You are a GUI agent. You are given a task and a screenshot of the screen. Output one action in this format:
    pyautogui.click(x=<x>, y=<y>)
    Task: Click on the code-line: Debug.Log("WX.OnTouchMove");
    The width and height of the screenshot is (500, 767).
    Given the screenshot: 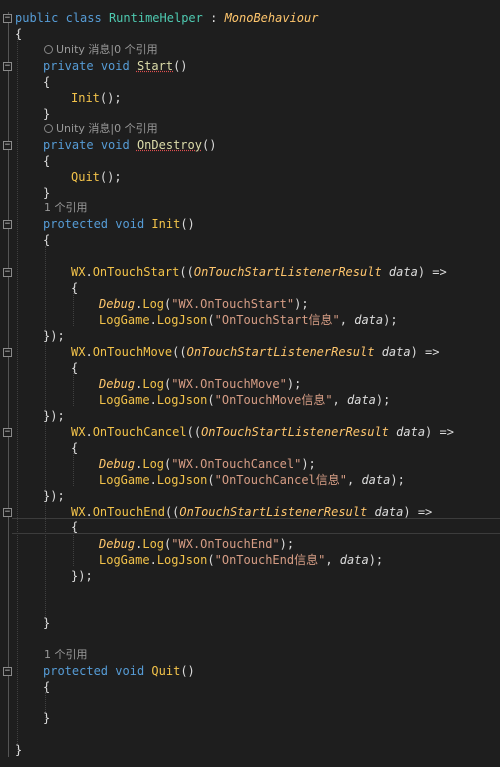 What is the action you would take?
    pyautogui.click(x=200, y=384)
    